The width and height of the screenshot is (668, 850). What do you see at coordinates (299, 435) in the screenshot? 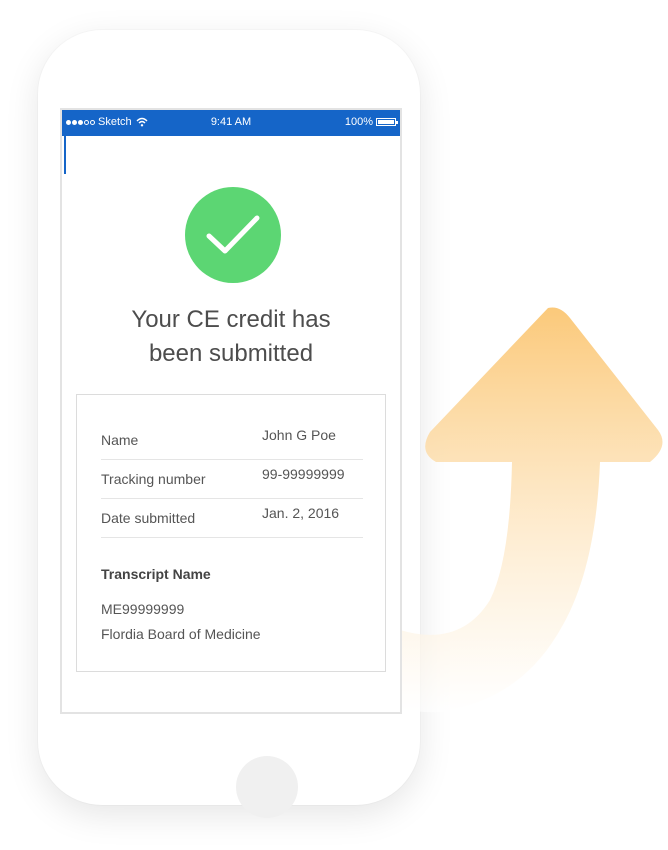
I see `detail-value: John G Poe` at bounding box center [299, 435].